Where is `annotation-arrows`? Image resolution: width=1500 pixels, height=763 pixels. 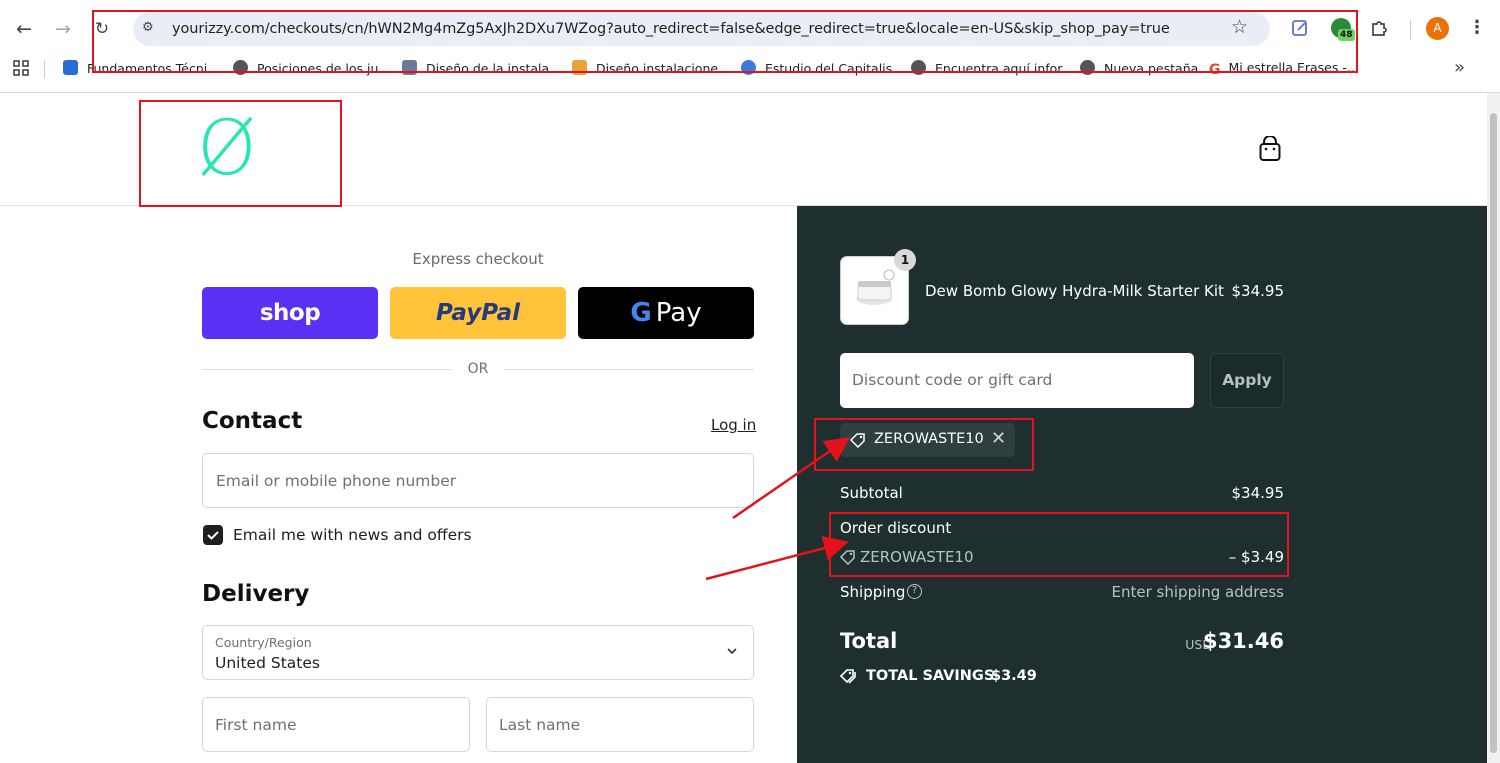
annotation-arrows is located at coordinates (778, 509).